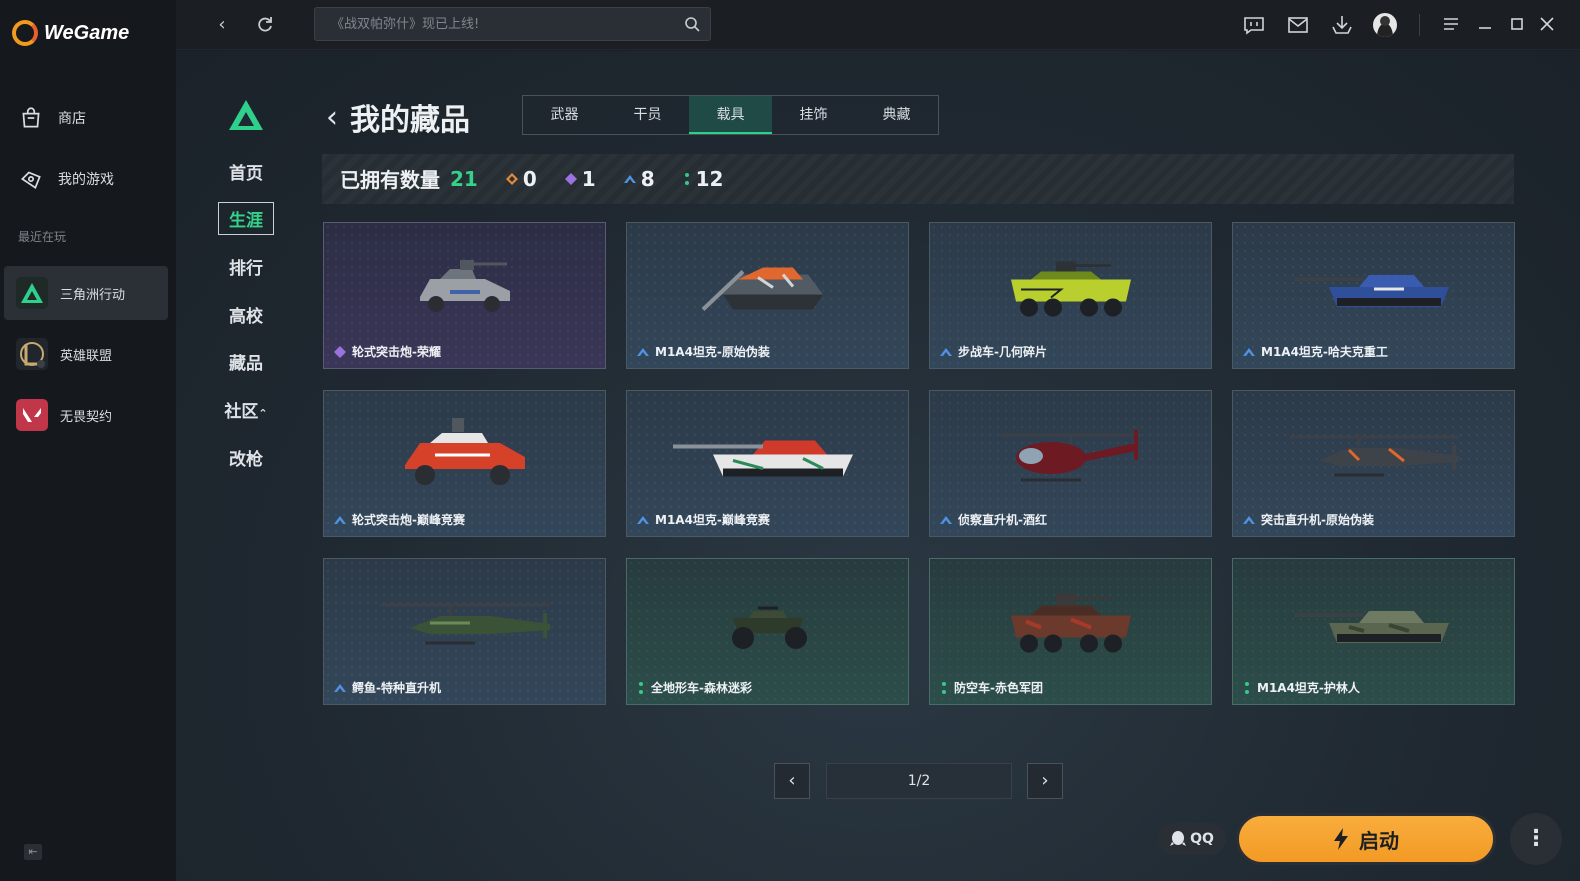  I want to click on atv-image, so click(769, 627).